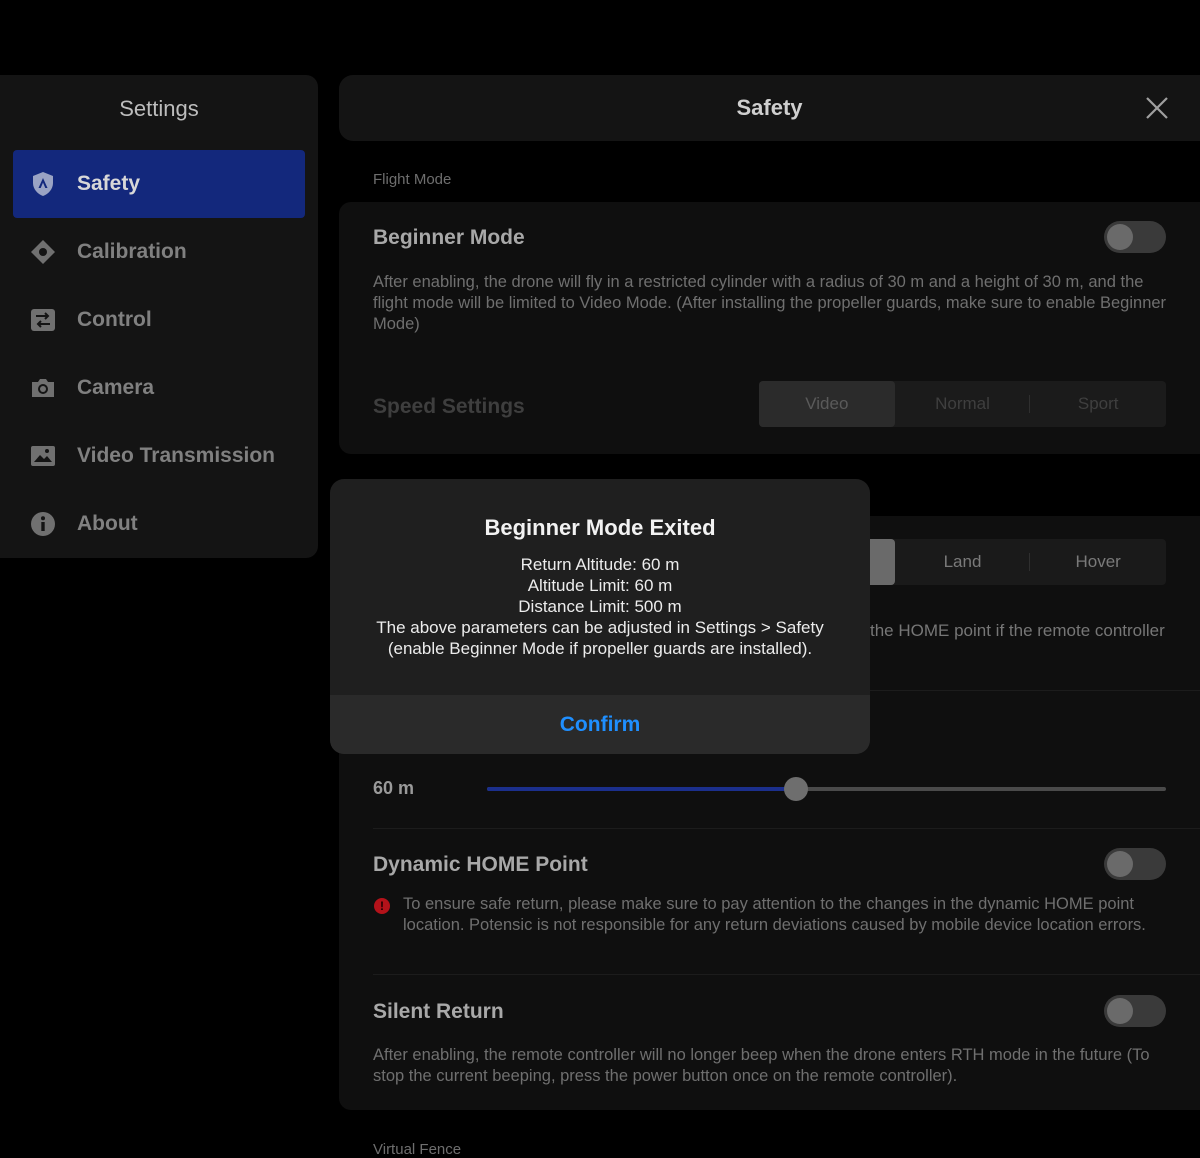  What do you see at coordinates (159, 184) in the screenshot?
I see `sidebar-item-safety: Safety` at bounding box center [159, 184].